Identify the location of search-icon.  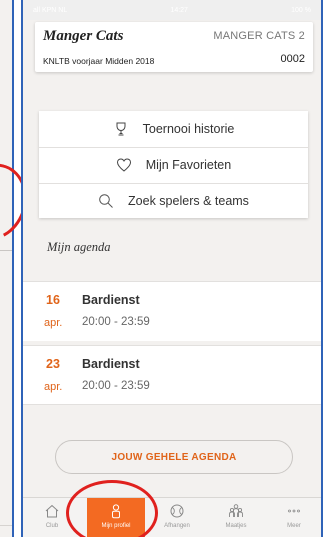
(106, 201).